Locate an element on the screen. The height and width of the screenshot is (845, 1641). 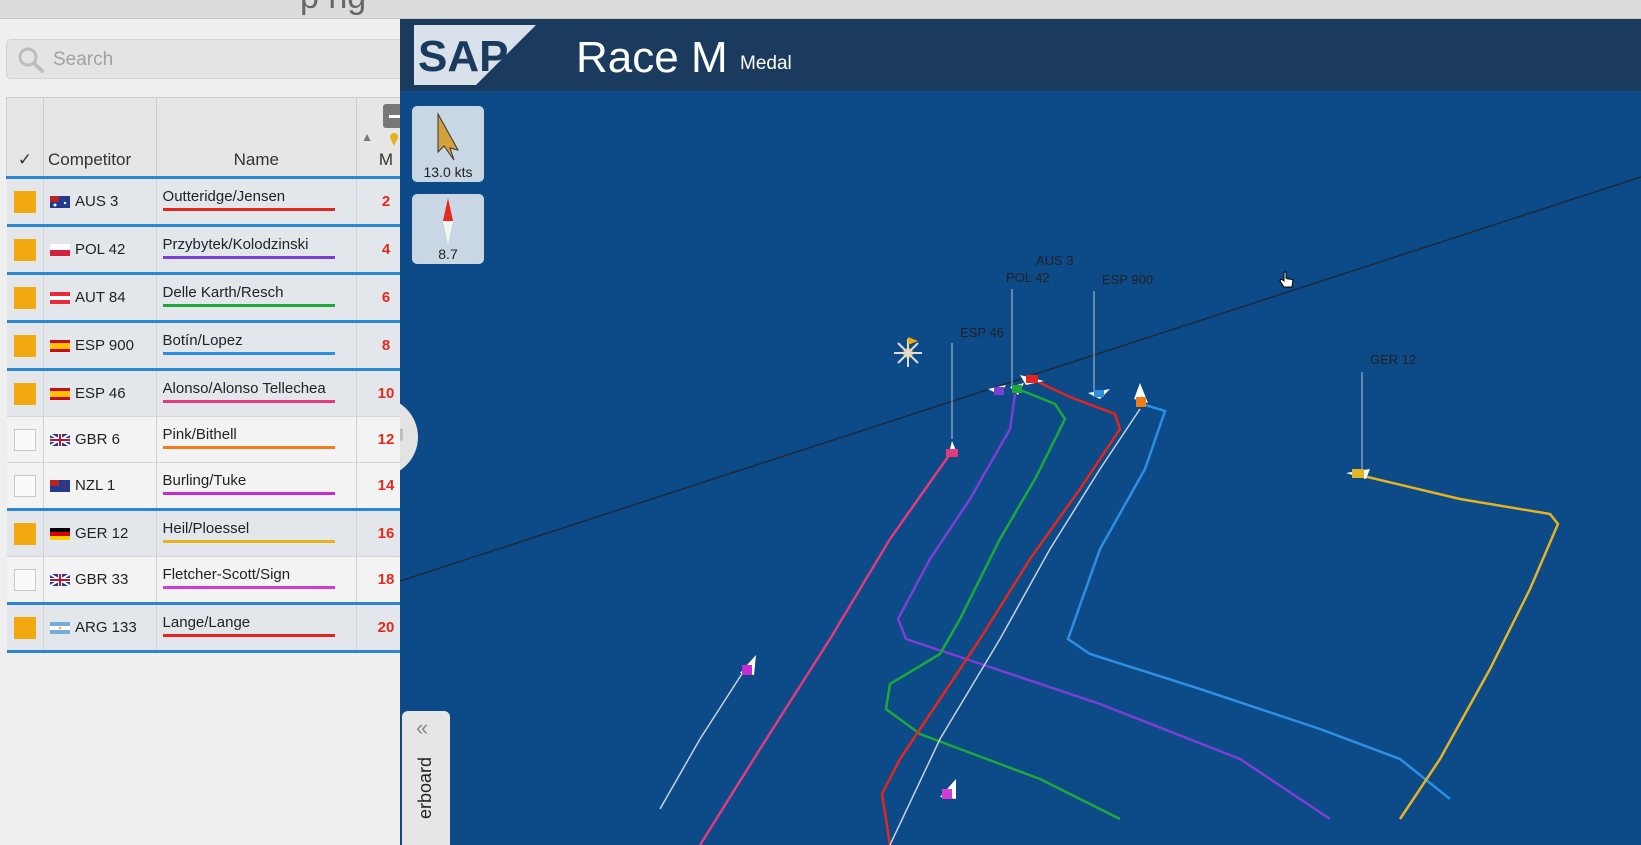
points-value: 18 is located at coordinates (386, 579).